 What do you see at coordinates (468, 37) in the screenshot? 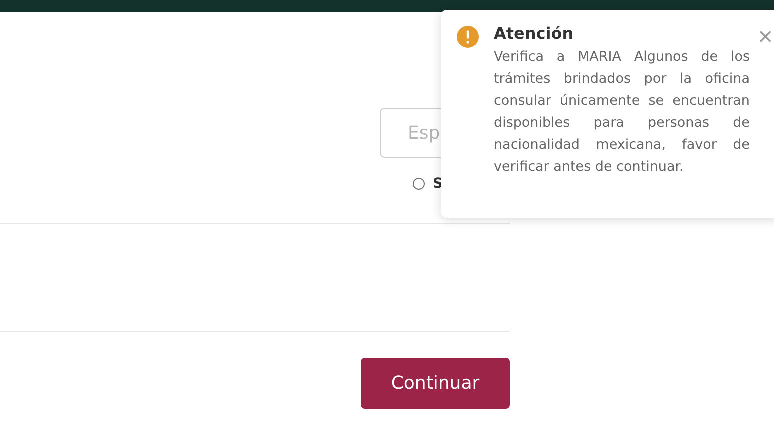
I see `warning-icon` at bounding box center [468, 37].